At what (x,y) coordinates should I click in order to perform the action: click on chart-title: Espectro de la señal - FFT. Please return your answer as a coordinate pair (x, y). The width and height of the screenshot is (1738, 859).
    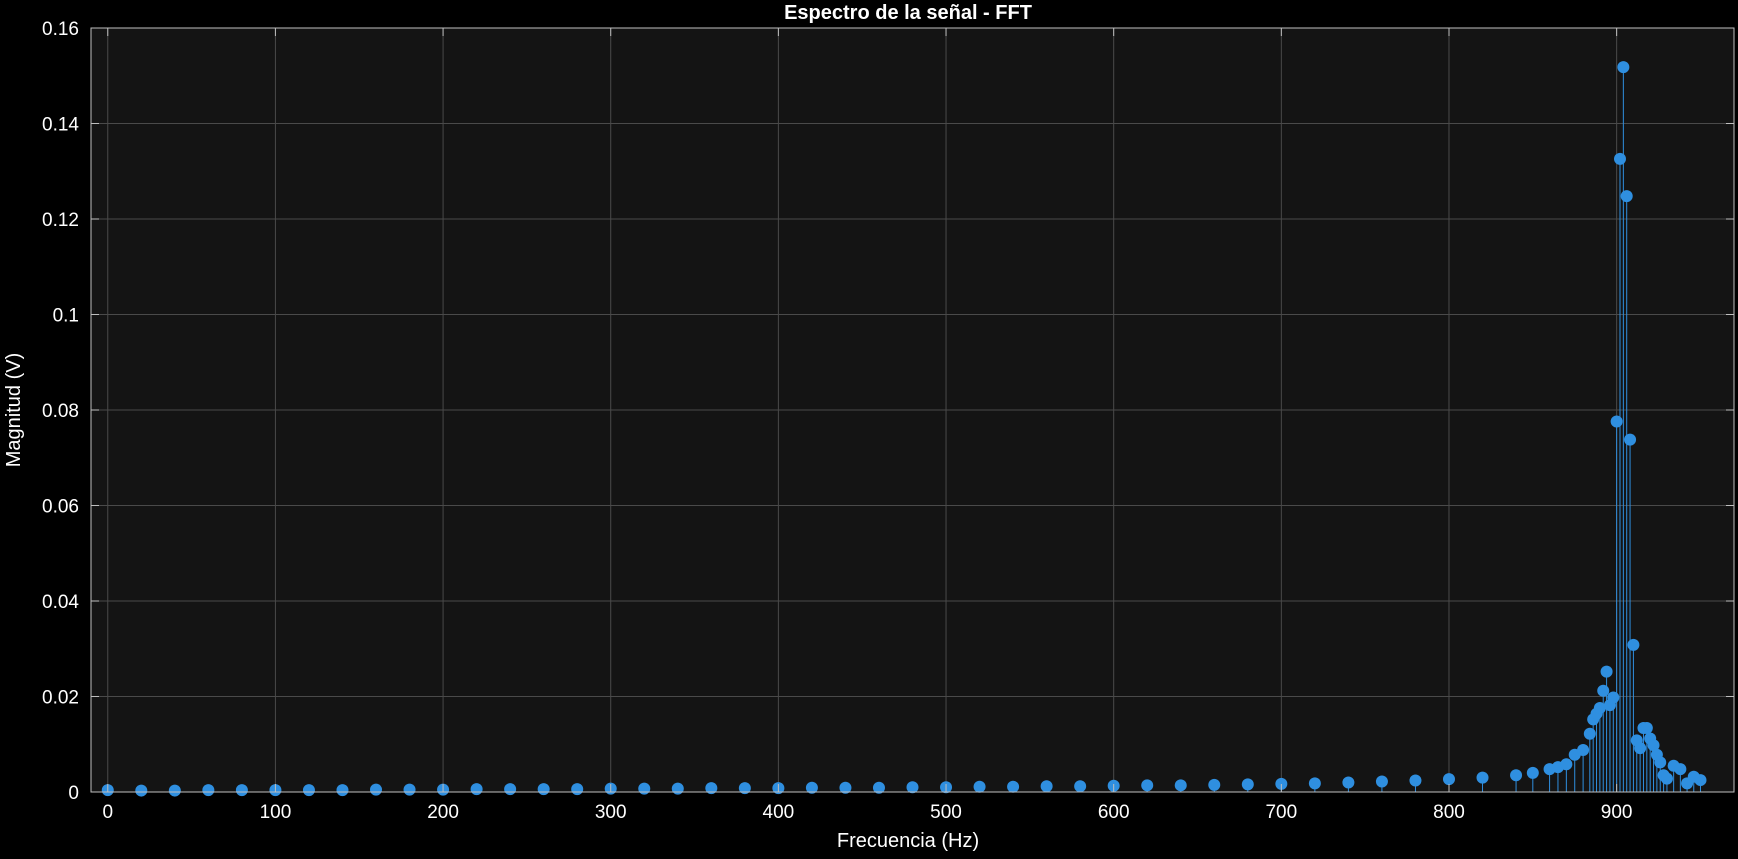
    Looking at the image, I should click on (908, 13).